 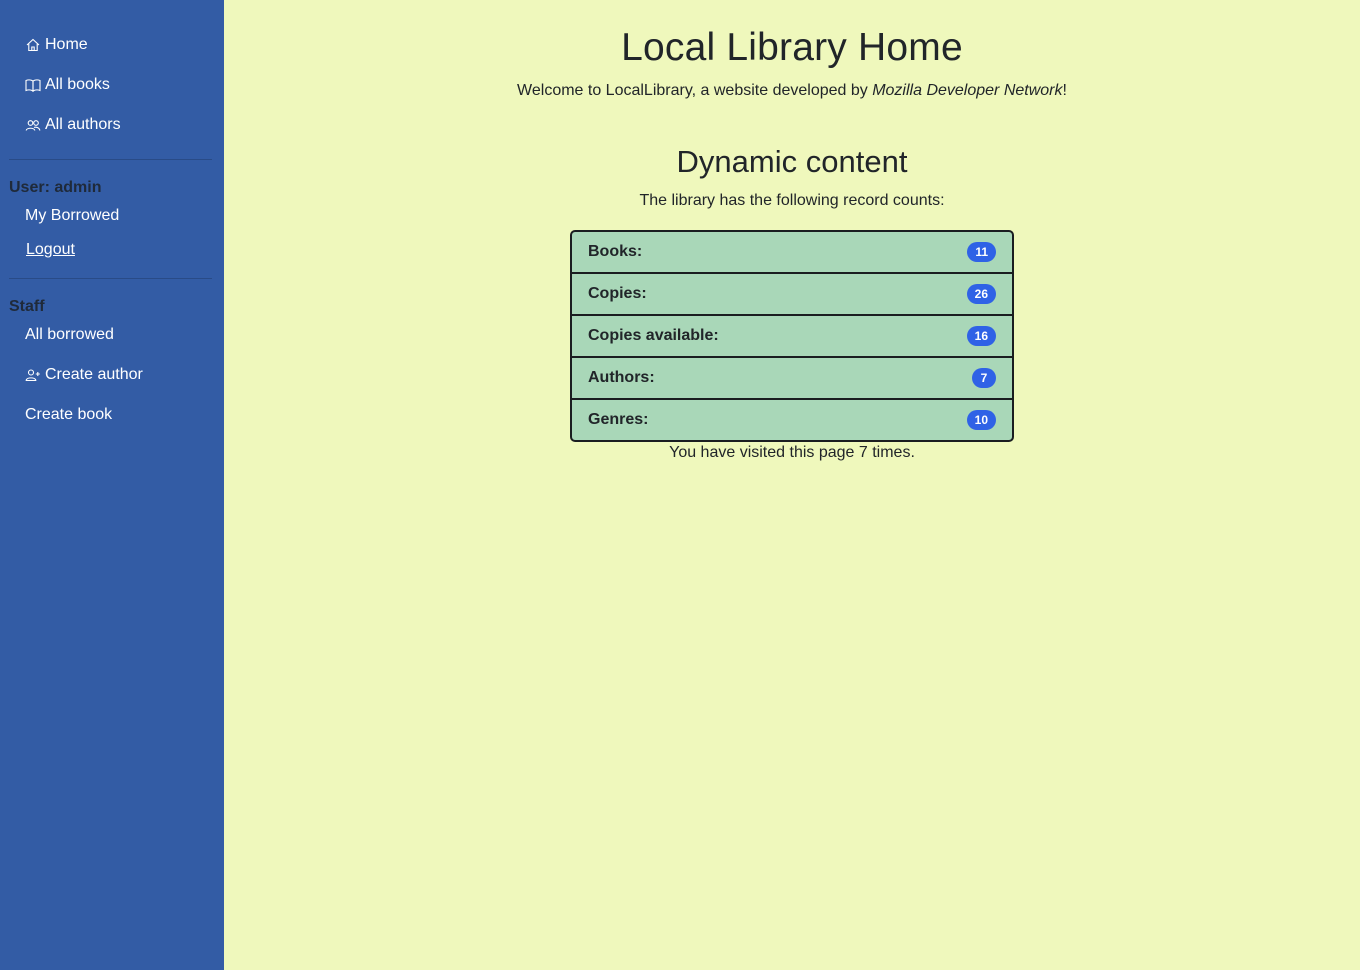 I want to click on create-book-link: Create book, so click(x=112, y=415).